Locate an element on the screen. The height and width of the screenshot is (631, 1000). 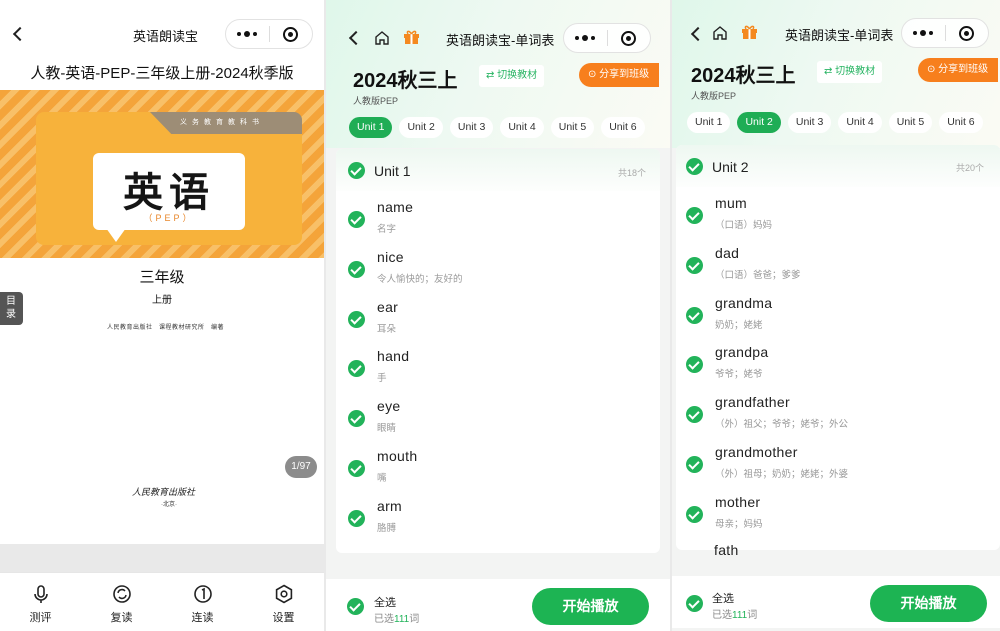
bottom-bar: 全选 已选111词 开始播放 is located at coordinates (498, 605).